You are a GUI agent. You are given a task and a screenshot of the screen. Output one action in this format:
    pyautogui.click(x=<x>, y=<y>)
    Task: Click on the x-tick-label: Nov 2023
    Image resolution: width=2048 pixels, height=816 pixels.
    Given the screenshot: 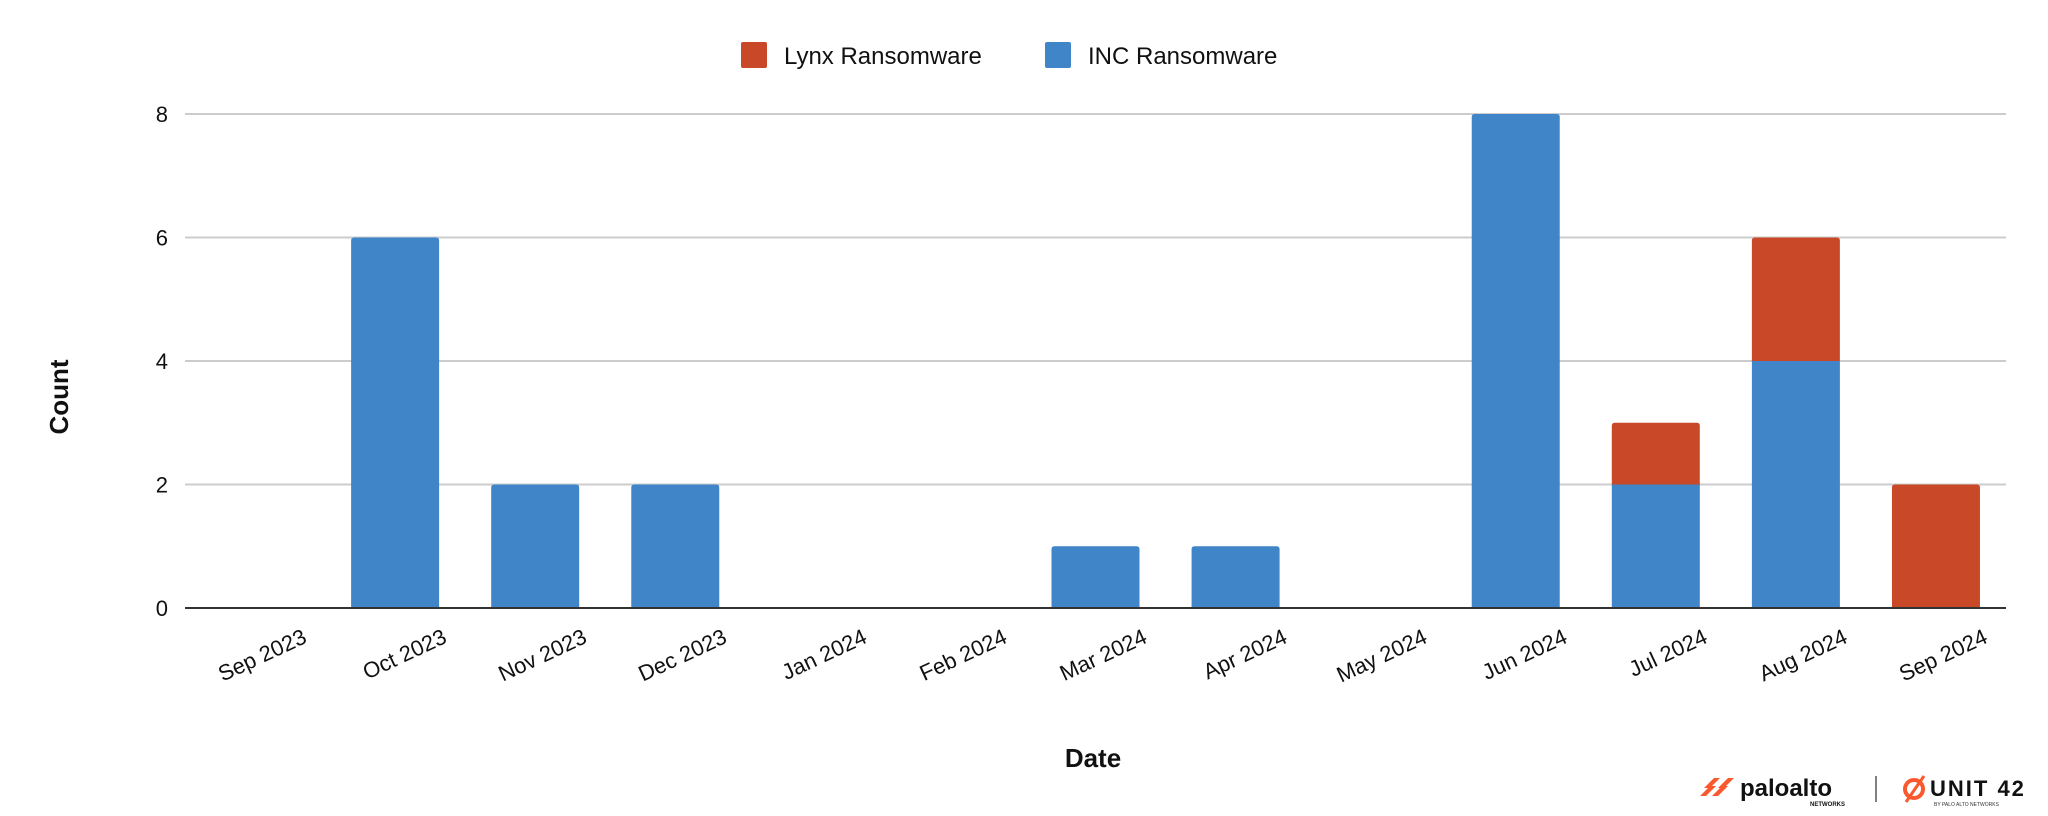 What is the action you would take?
    pyautogui.click(x=542, y=655)
    